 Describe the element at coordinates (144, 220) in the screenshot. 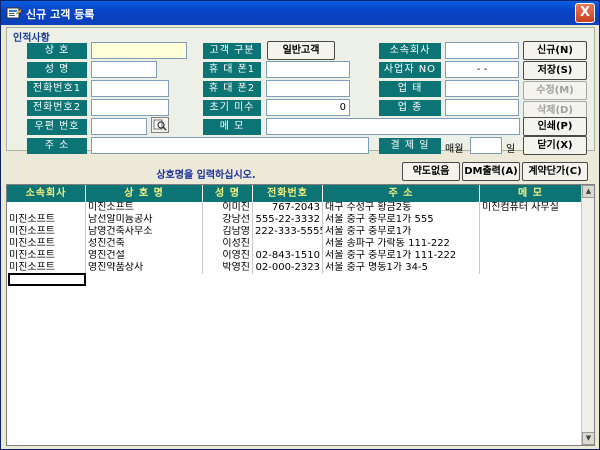

I see `cell-company: 남선알미늄공사` at that location.